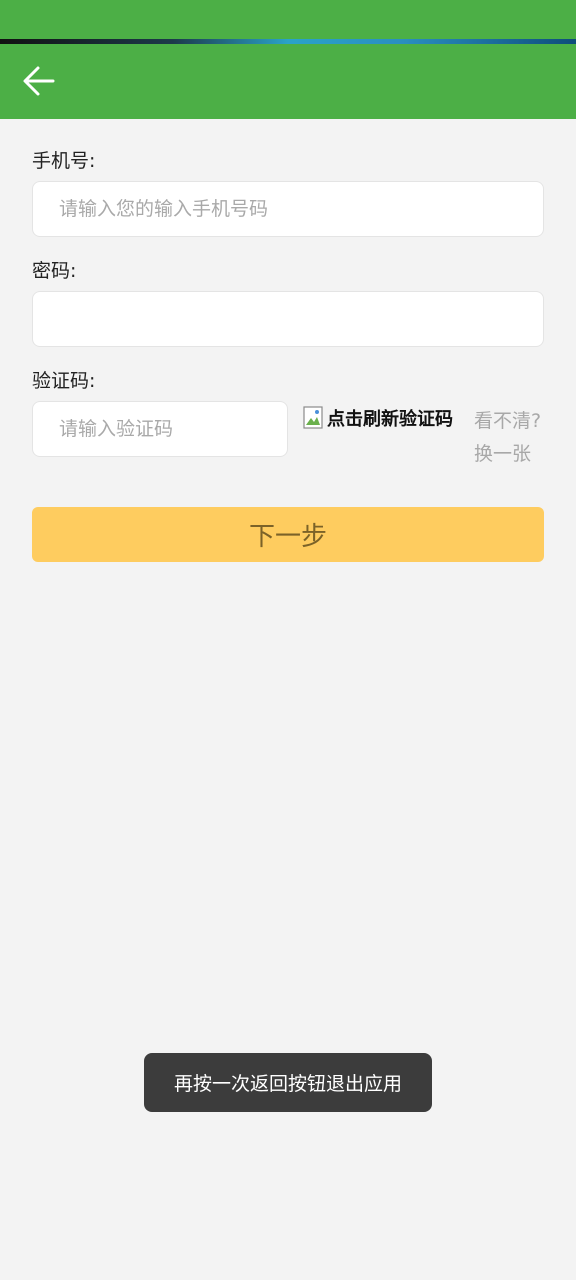 The height and width of the screenshot is (1280, 576). Describe the element at coordinates (390, 419) in the screenshot. I see `captcha-alt-text: 点击刷新验证码` at that location.